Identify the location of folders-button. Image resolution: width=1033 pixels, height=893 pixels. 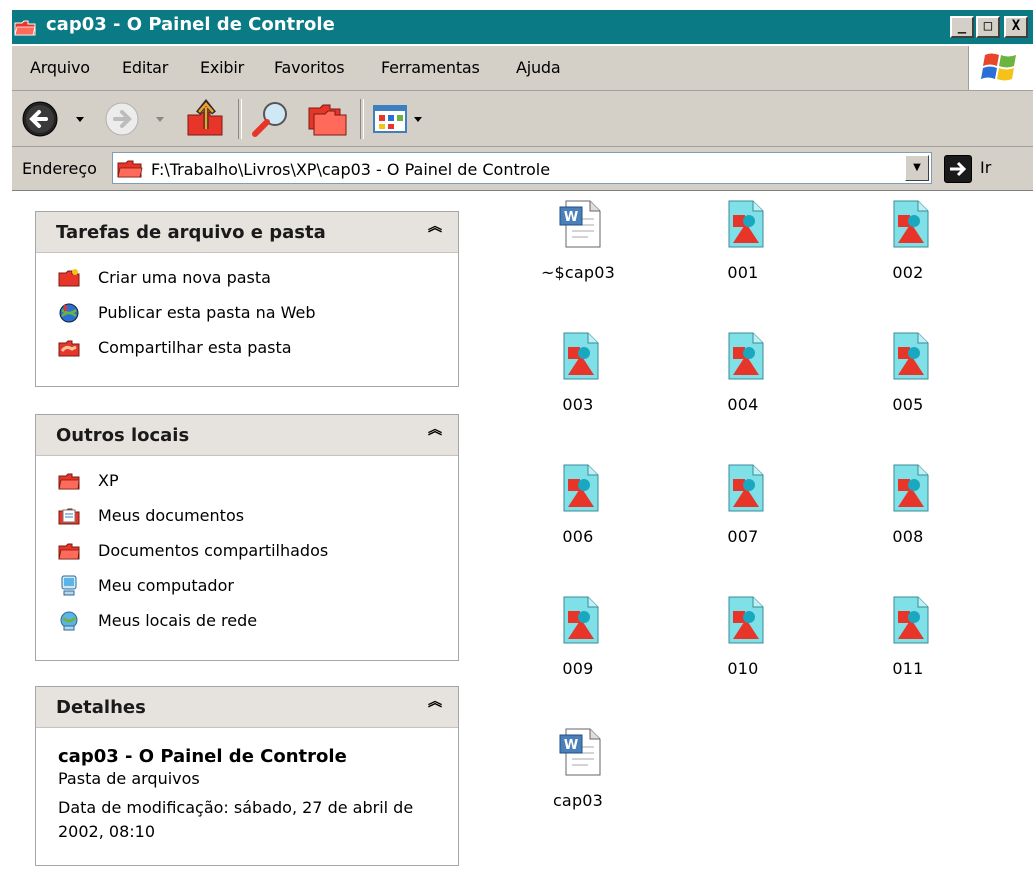
(328, 119).